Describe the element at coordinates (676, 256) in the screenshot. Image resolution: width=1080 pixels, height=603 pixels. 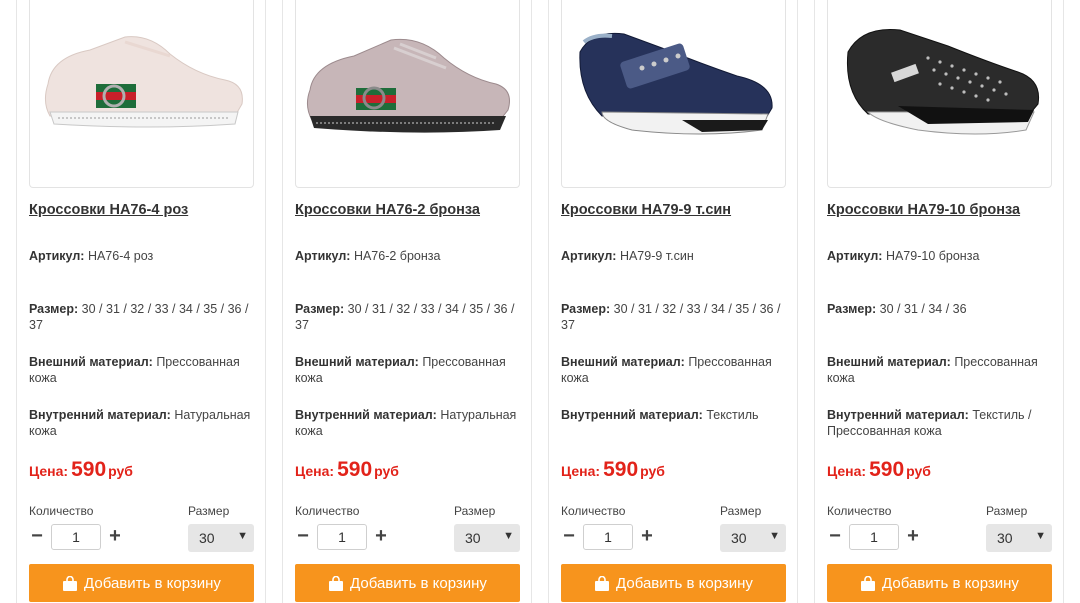
I see `article-row: Артикул: НА79-9 т.син` at that location.